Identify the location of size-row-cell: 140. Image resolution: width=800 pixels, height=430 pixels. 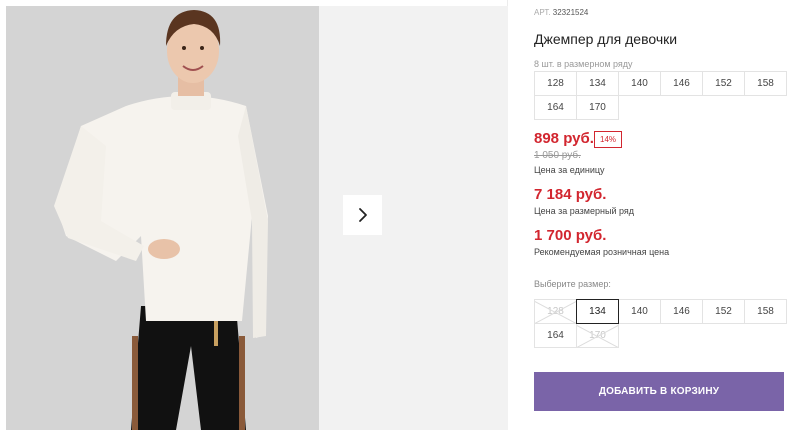
(639, 83).